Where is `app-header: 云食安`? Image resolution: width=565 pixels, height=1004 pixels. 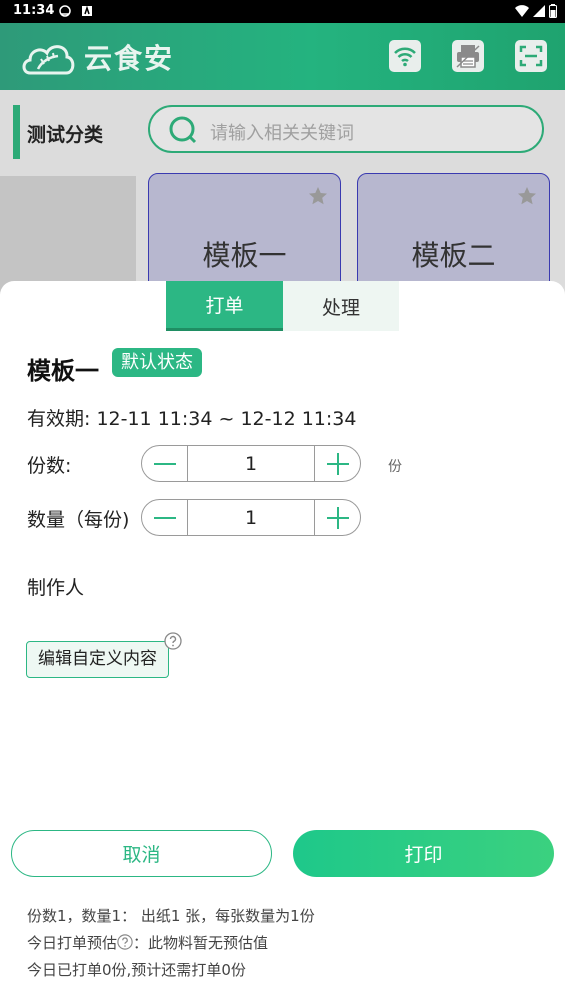
app-header: 云食安 is located at coordinates (282, 56).